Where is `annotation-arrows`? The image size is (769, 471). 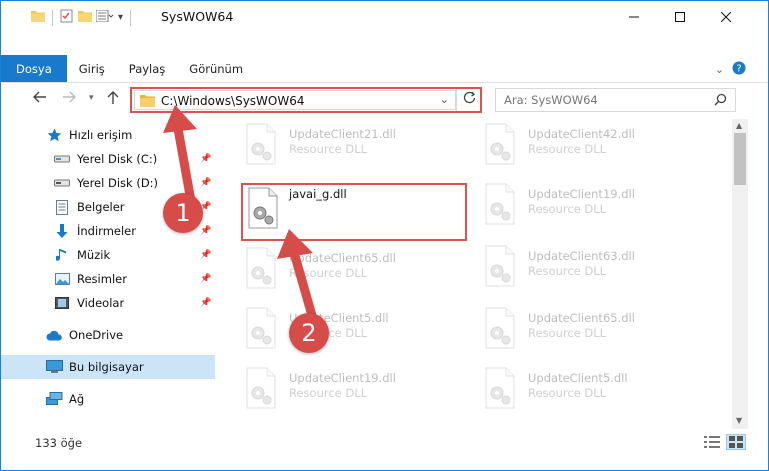 annotation-arrows is located at coordinates (240, 213).